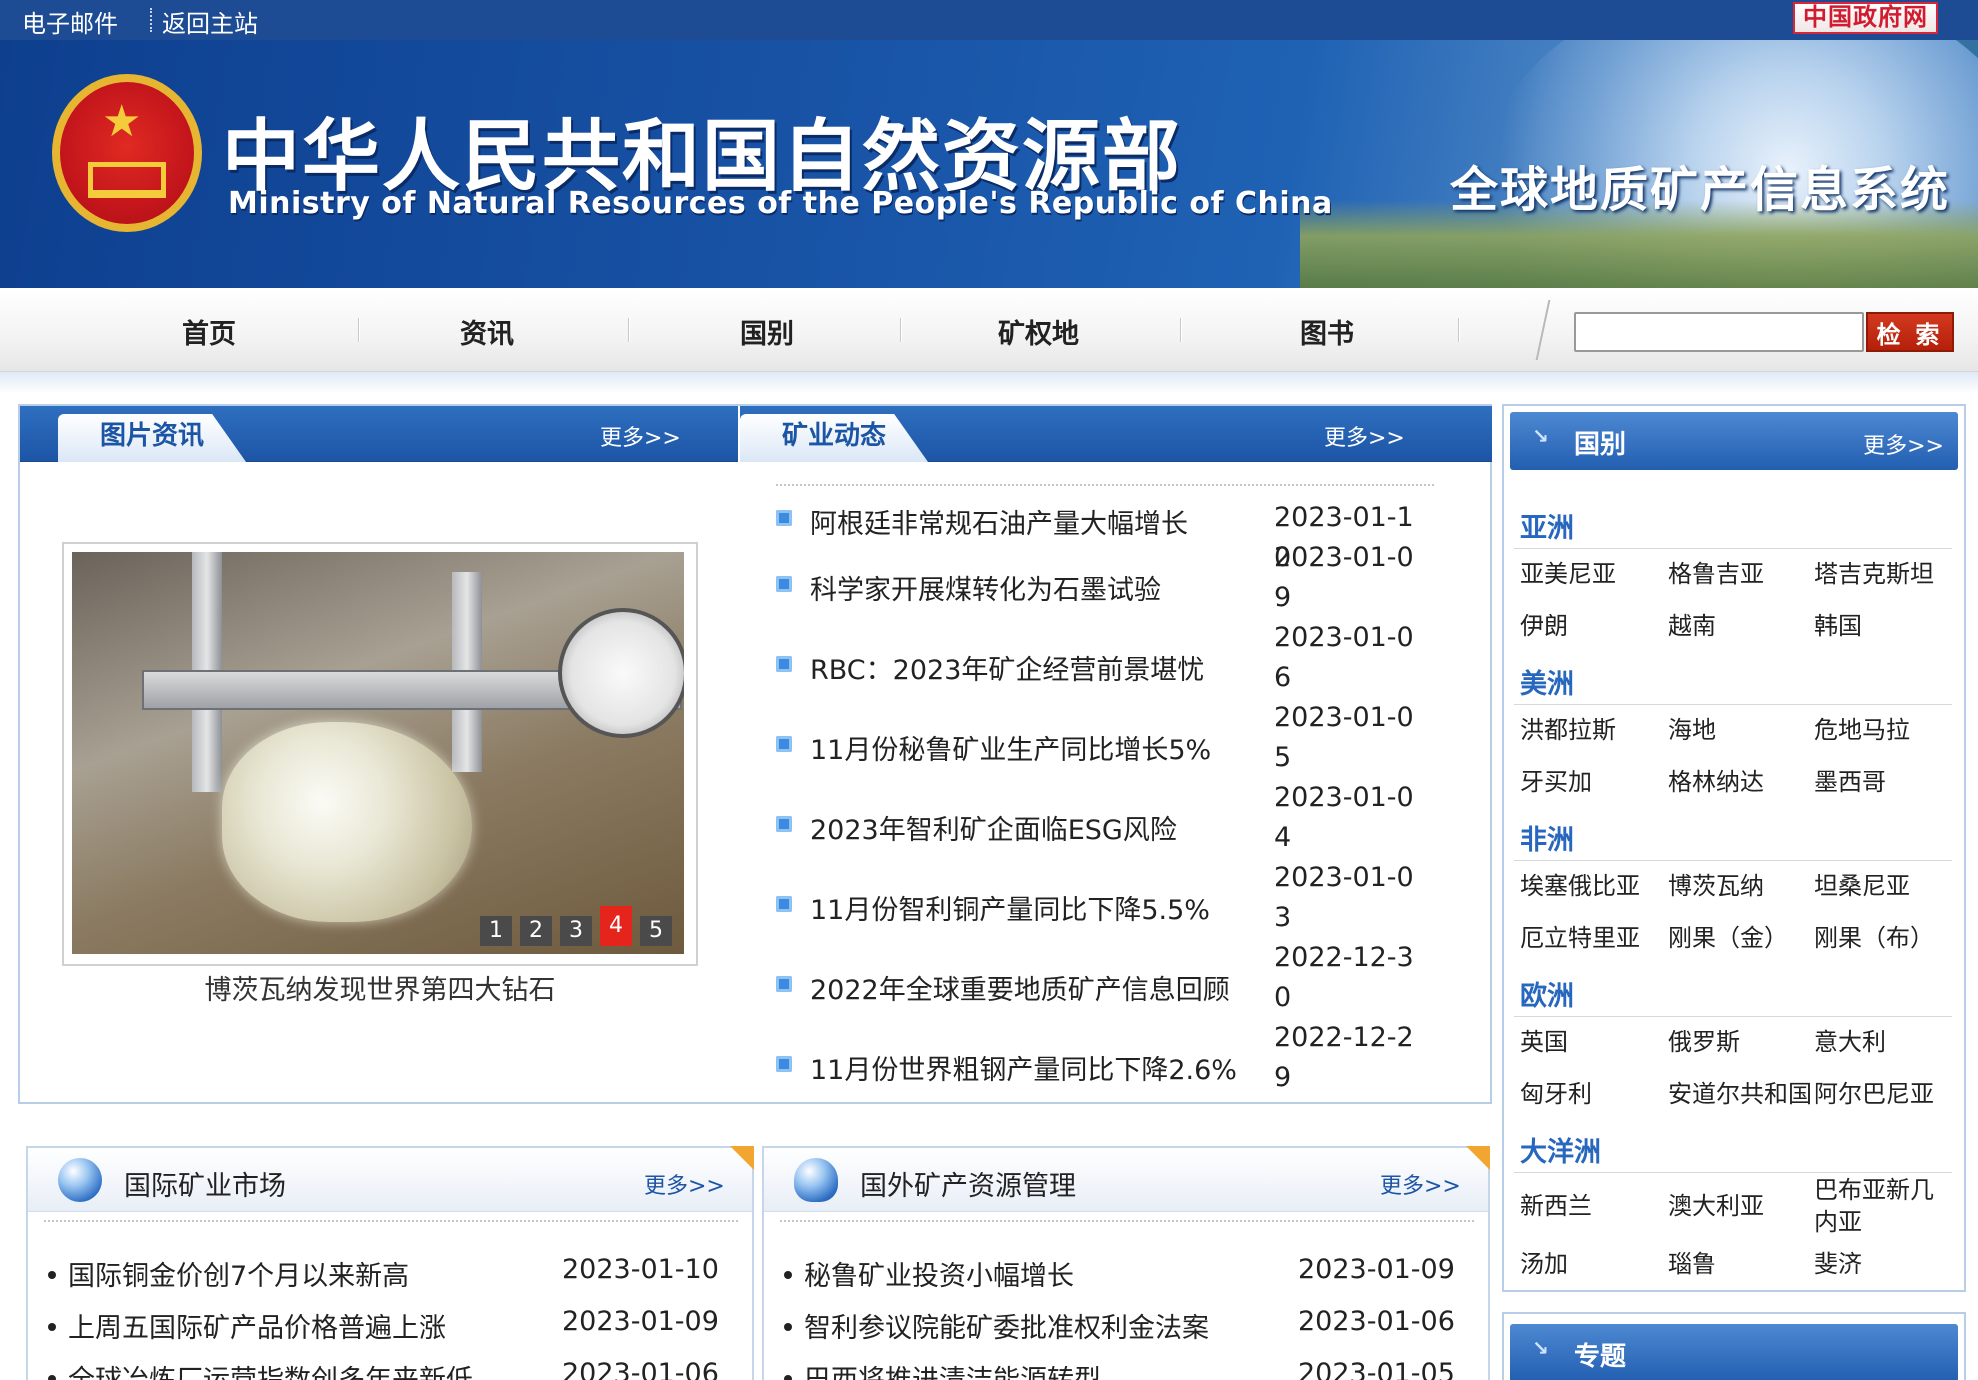 The width and height of the screenshot is (1978, 1380). I want to click on continent-asia: 亚洲, so click(1547, 525).